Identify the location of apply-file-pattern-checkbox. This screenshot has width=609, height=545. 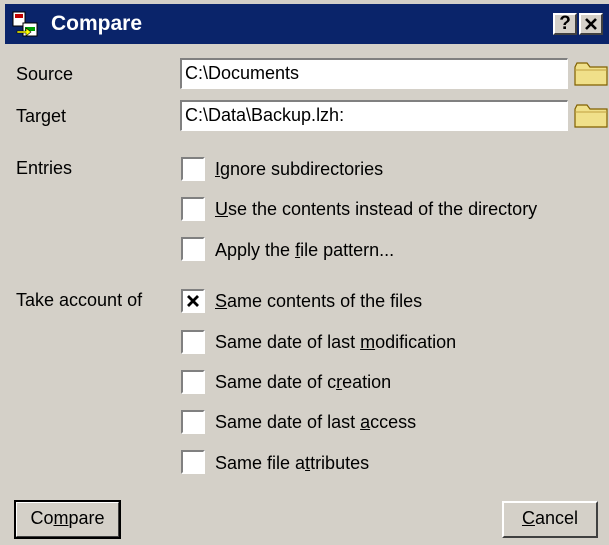
(193, 249).